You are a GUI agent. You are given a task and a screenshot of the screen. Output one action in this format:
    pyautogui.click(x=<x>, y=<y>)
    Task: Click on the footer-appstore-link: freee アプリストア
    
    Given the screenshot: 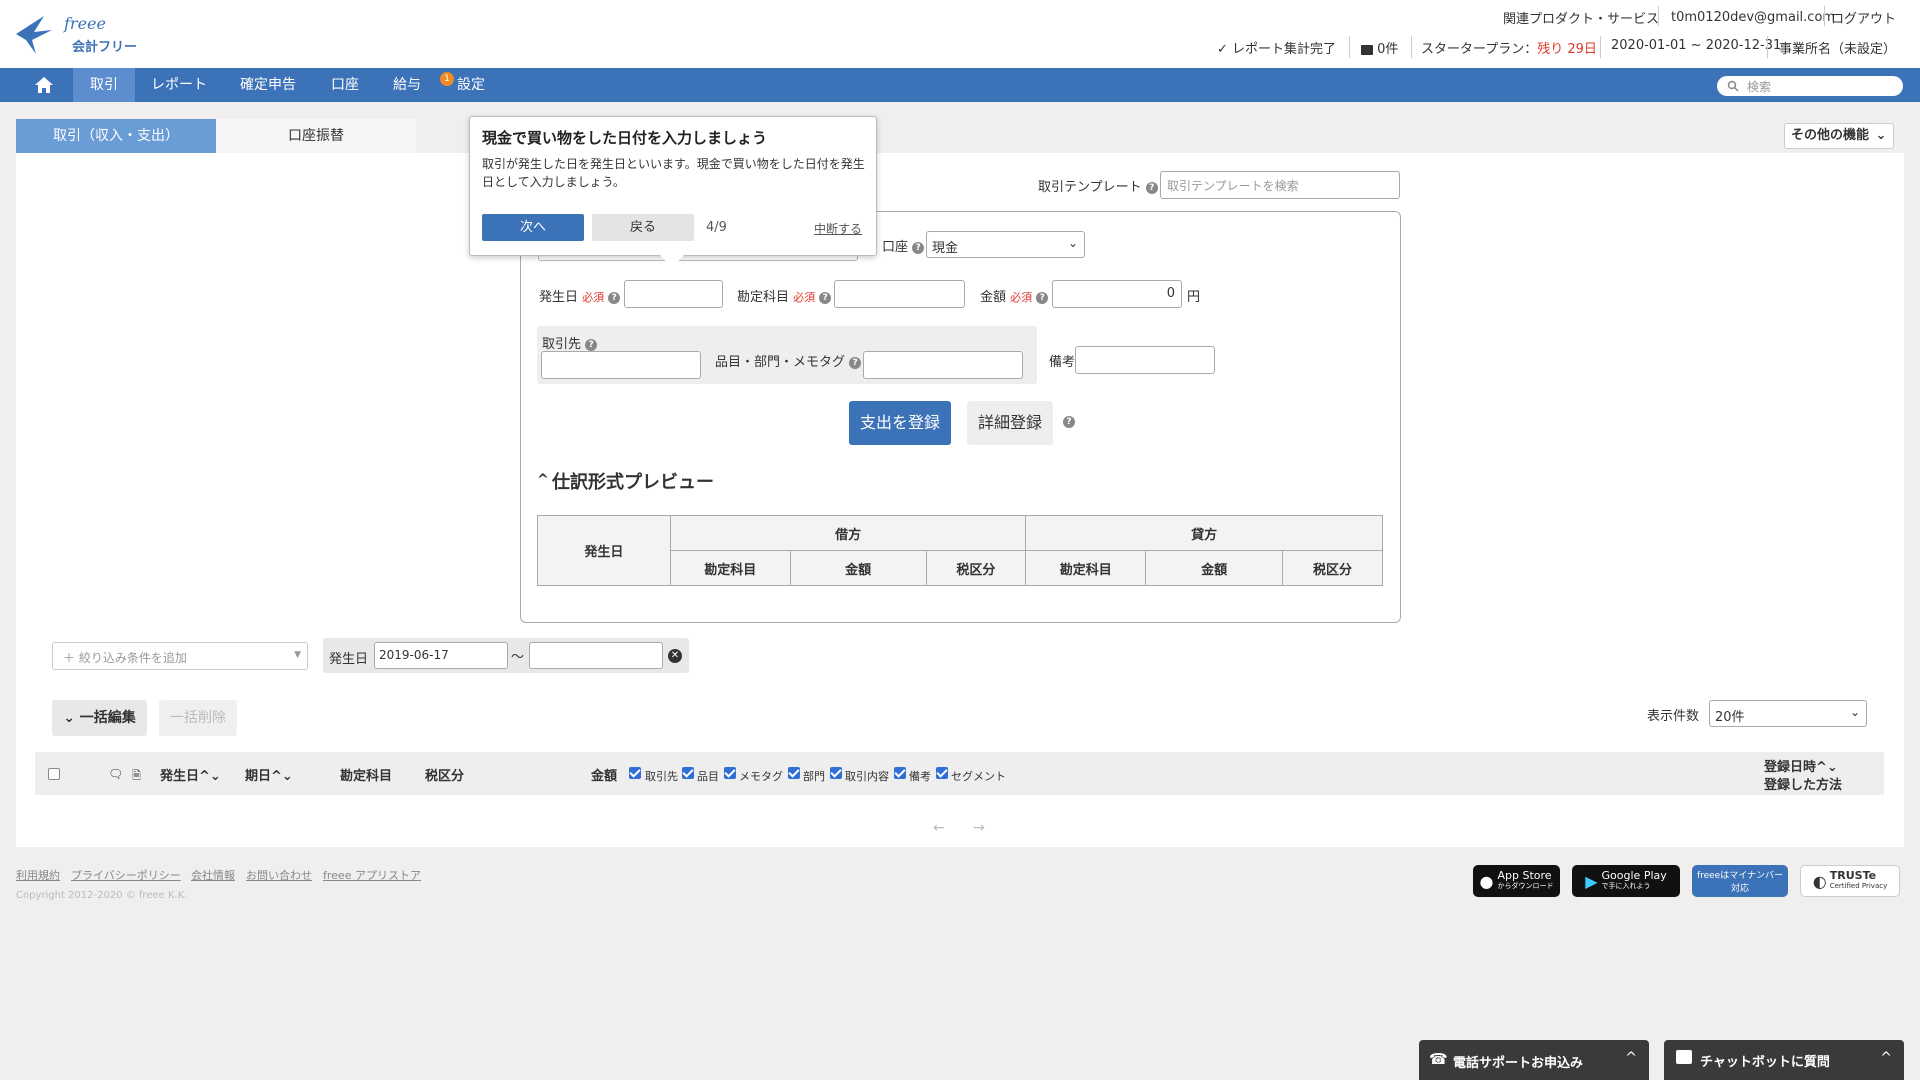 What is the action you would take?
    pyautogui.click(x=372, y=875)
    